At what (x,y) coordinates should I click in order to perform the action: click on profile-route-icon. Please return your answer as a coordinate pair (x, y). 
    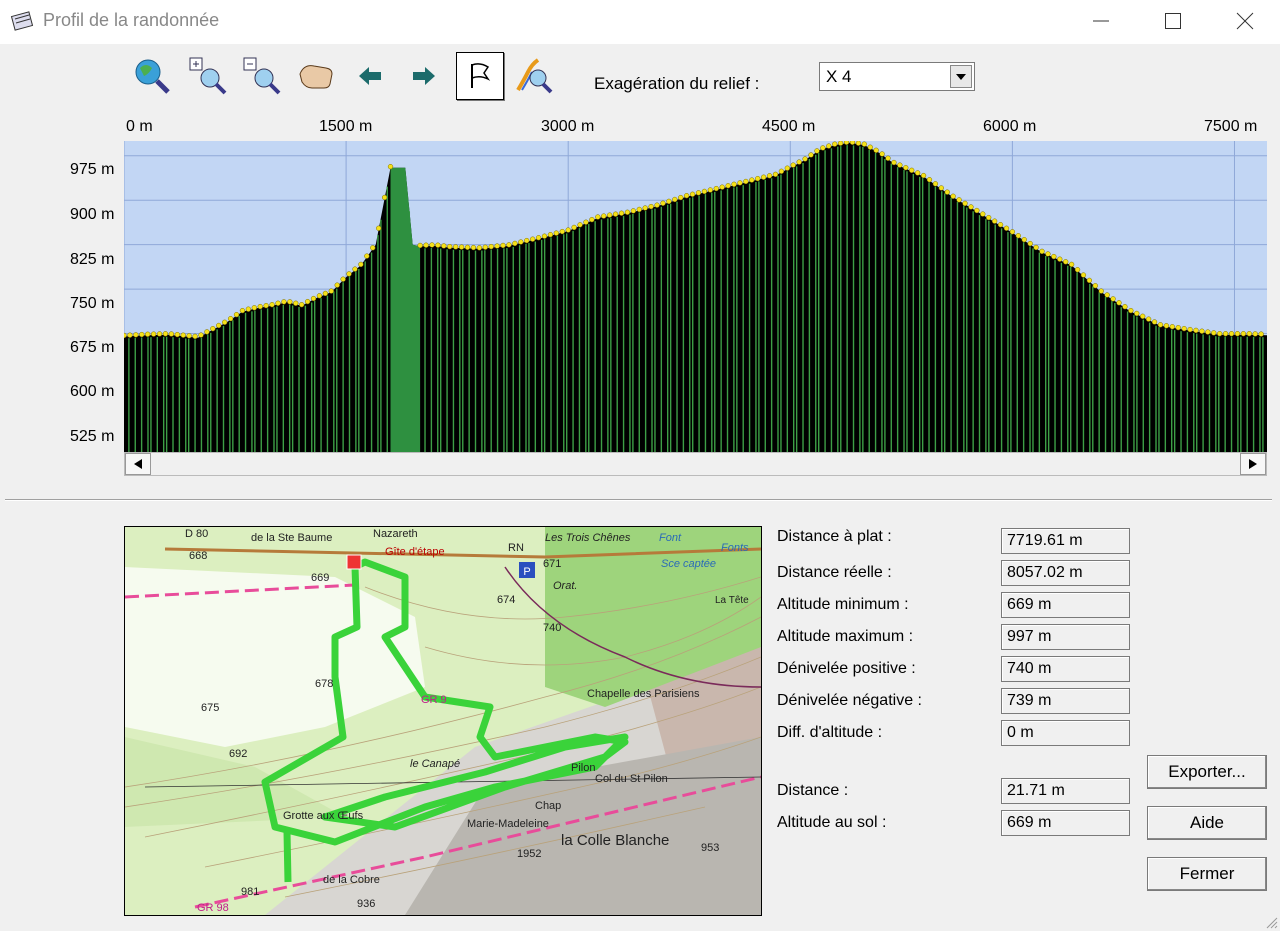
    Looking at the image, I should click on (534, 76).